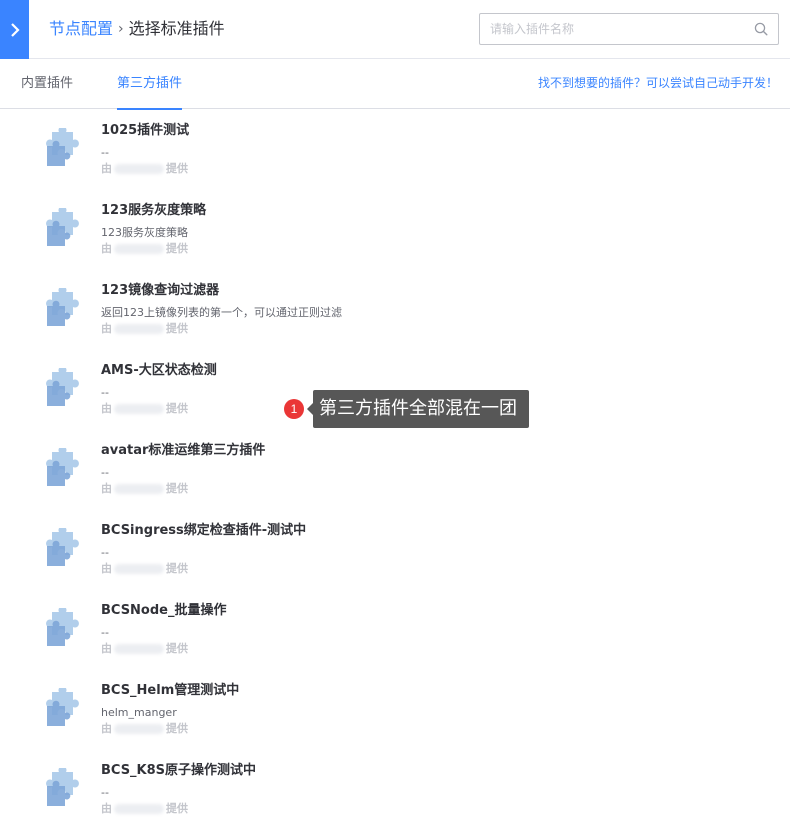 Image resolution: width=790 pixels, height=832 pixels. What do you see at coordinates (221, 312) in the screenshot?
I see `plugin-description: 返回123上镜像列表的第一个，可以通过正则过滤` at bounding box center [221, 312].